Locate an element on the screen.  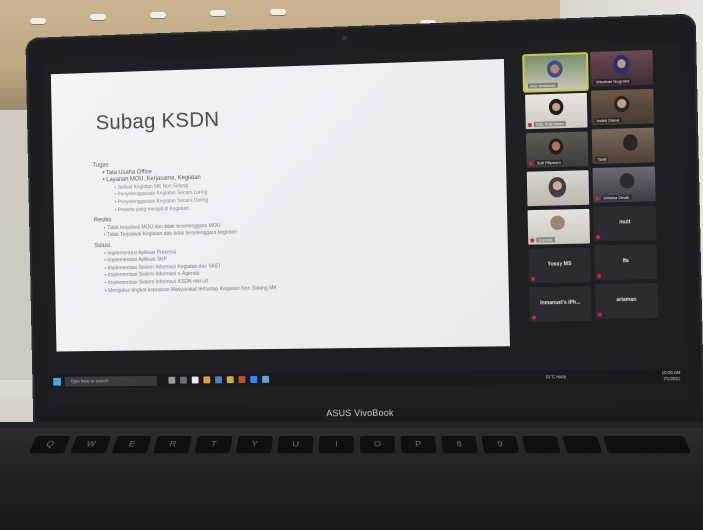
participant-tile: Sufi Pilipsoro is located at coordinates (557, 150).